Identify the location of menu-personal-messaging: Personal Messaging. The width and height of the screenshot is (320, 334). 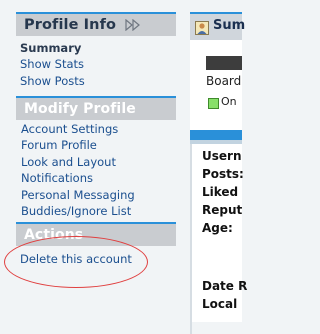
(98, 195).